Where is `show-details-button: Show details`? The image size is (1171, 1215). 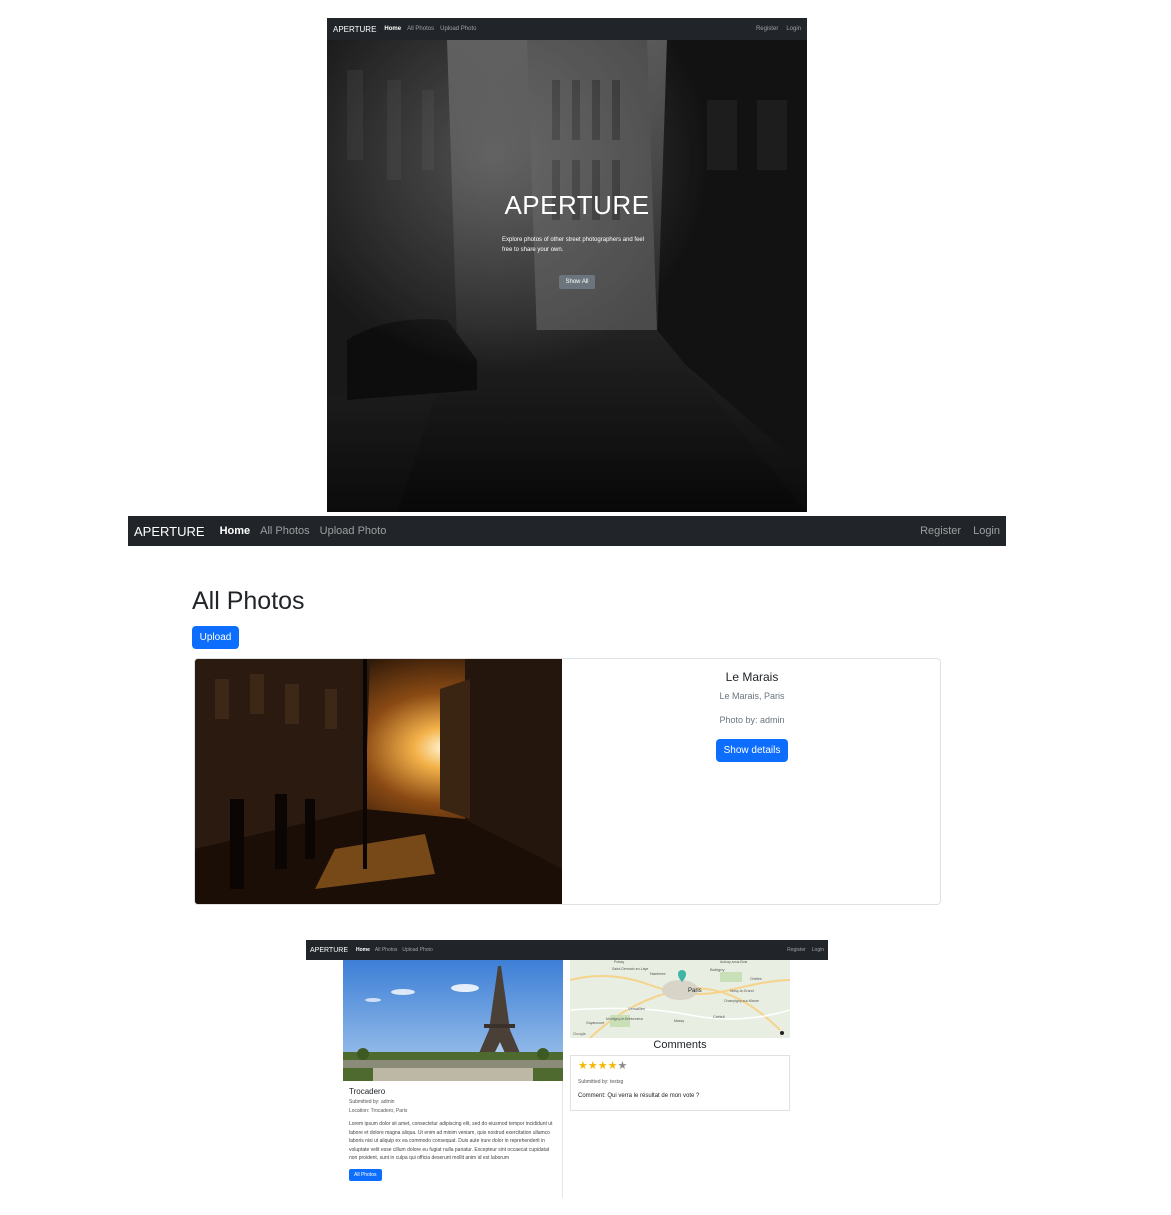
show-details-button: Show details is located at coordinates (752, 750).